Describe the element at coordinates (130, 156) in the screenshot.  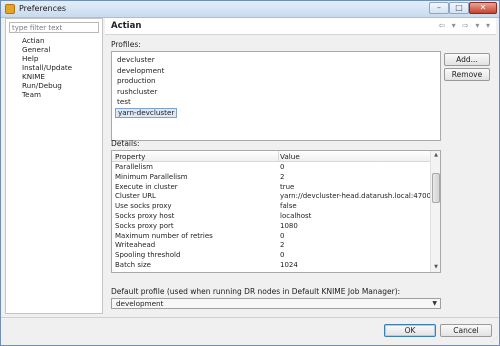
I see `property-column-header: Property` at that location.